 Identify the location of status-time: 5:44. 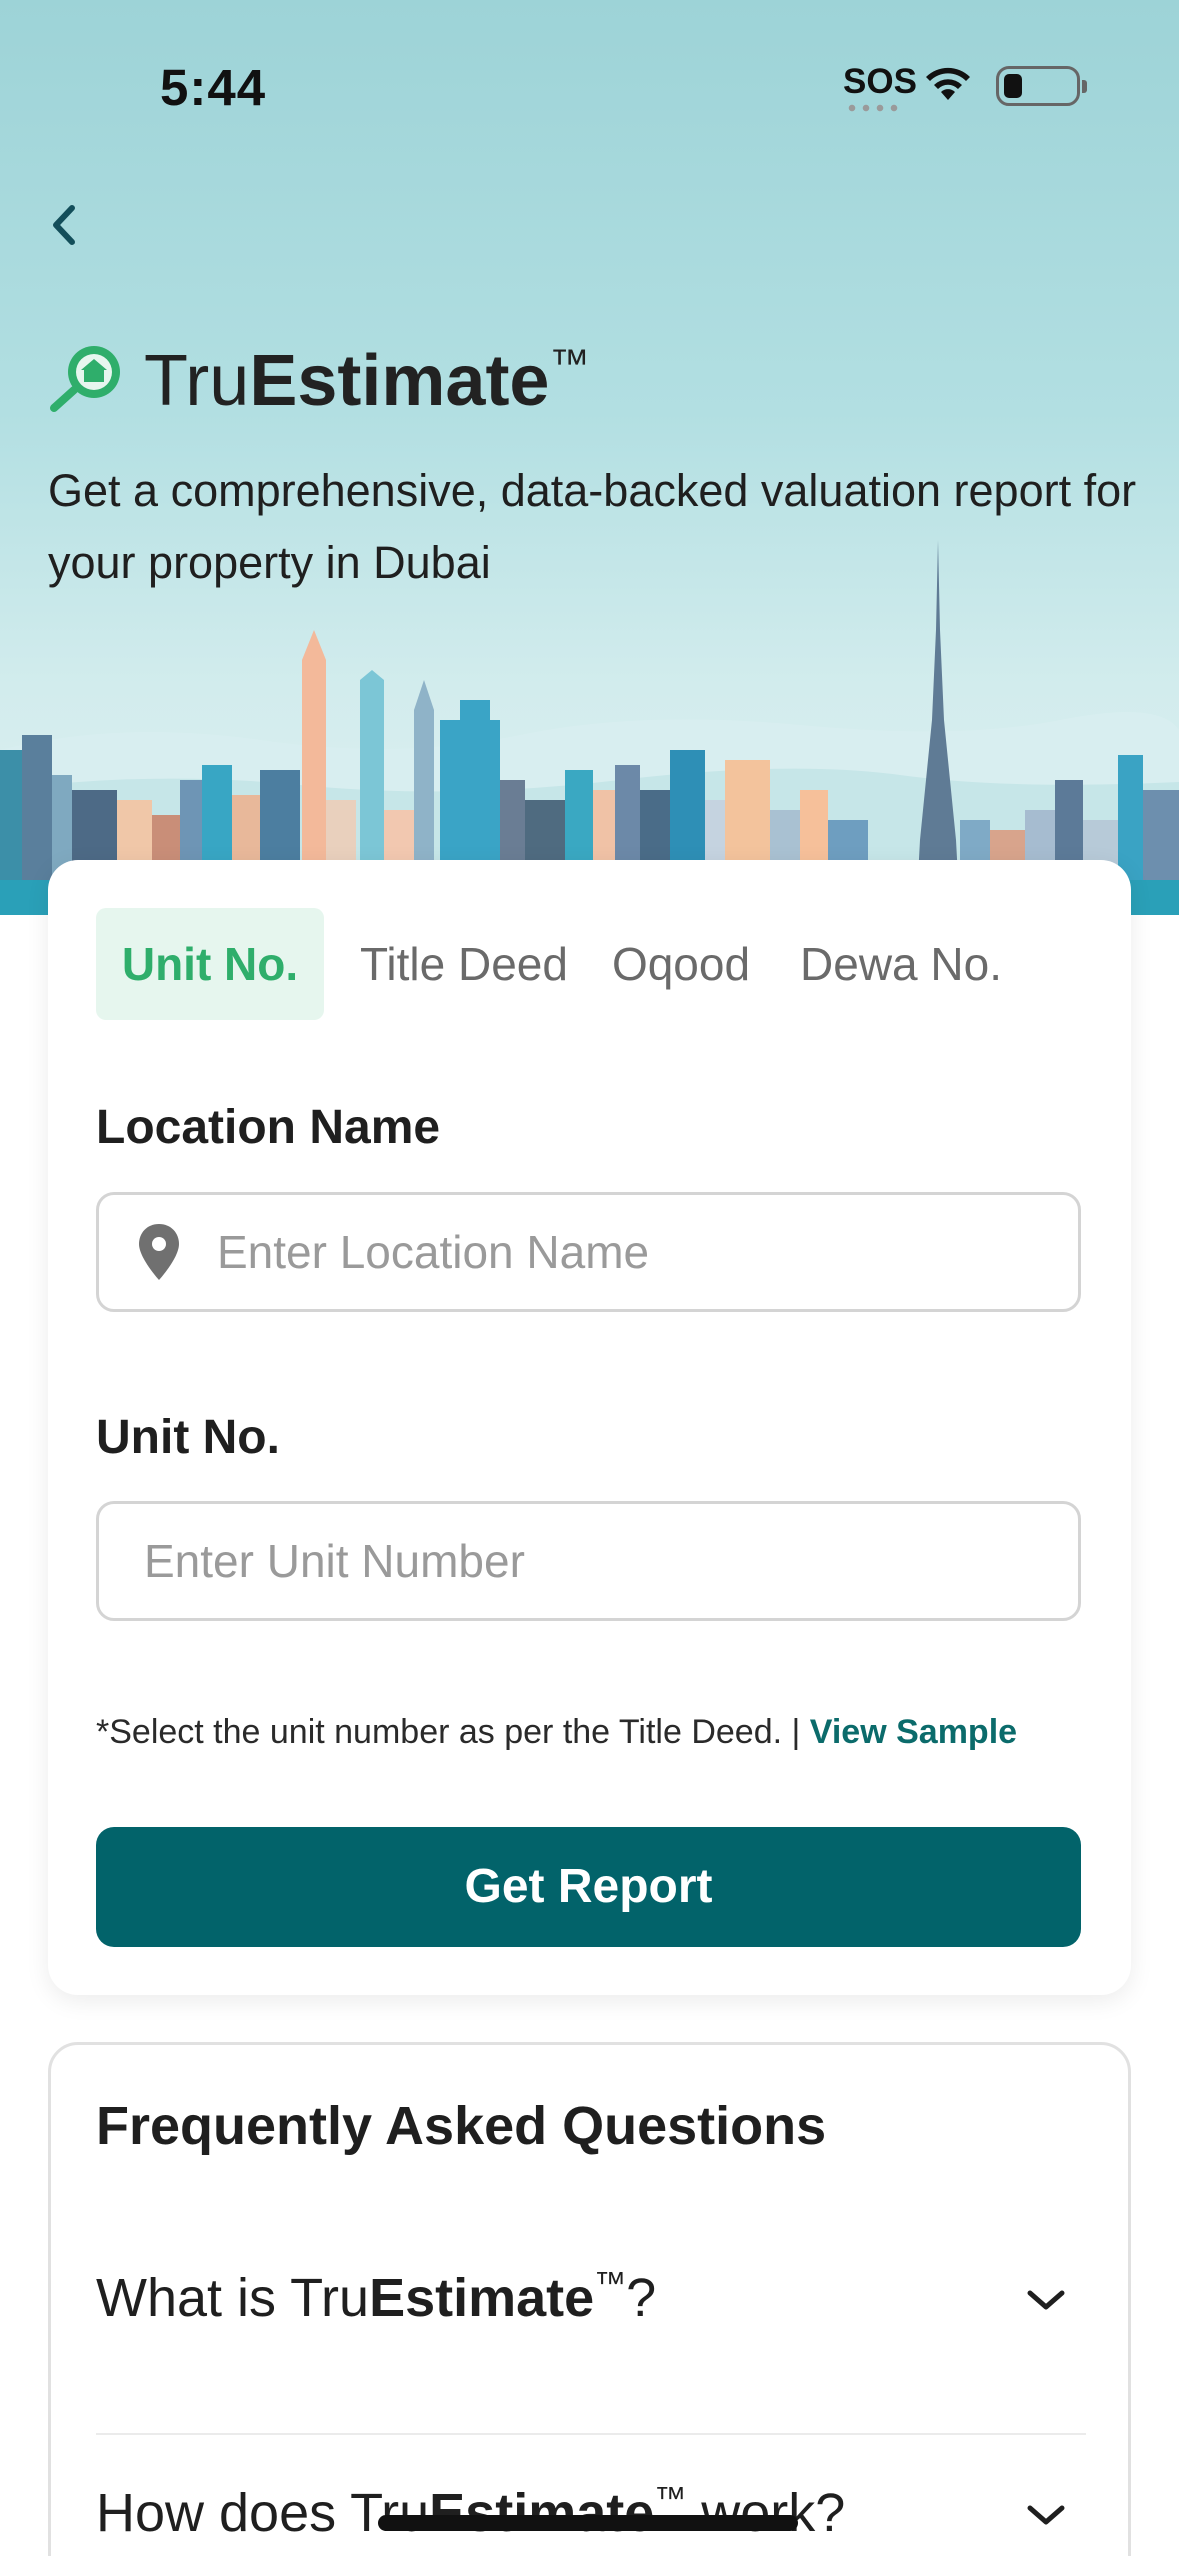
(213, 87).